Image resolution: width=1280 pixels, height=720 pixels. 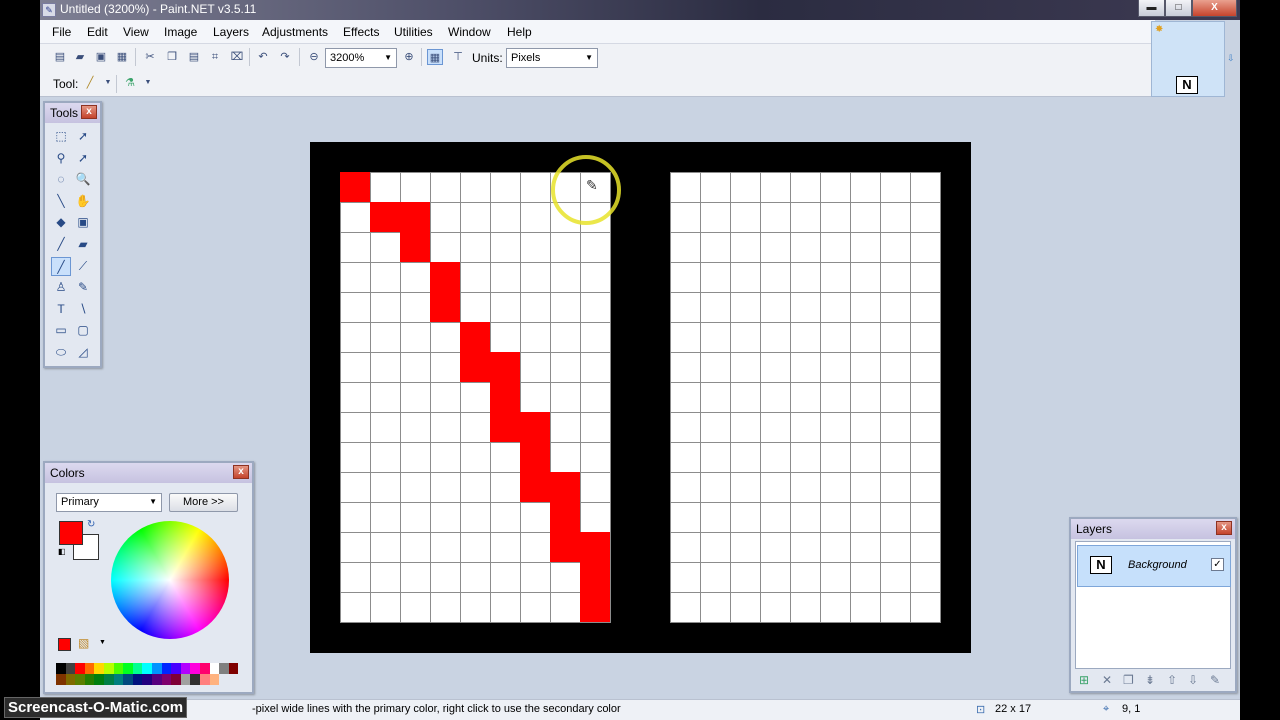 I want to click on deselect-icon: ⌧, so click(x=237, y=57).